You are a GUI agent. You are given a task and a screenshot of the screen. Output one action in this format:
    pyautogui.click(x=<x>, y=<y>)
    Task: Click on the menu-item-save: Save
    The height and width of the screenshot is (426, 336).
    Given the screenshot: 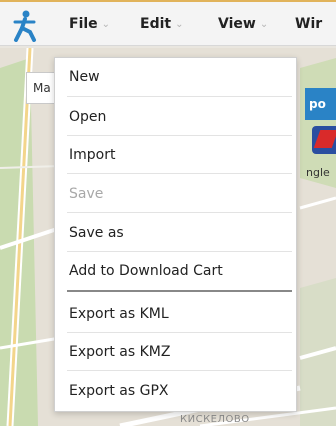 What is the action you would take?
    pyautogui.click(x=86, y=194)
    